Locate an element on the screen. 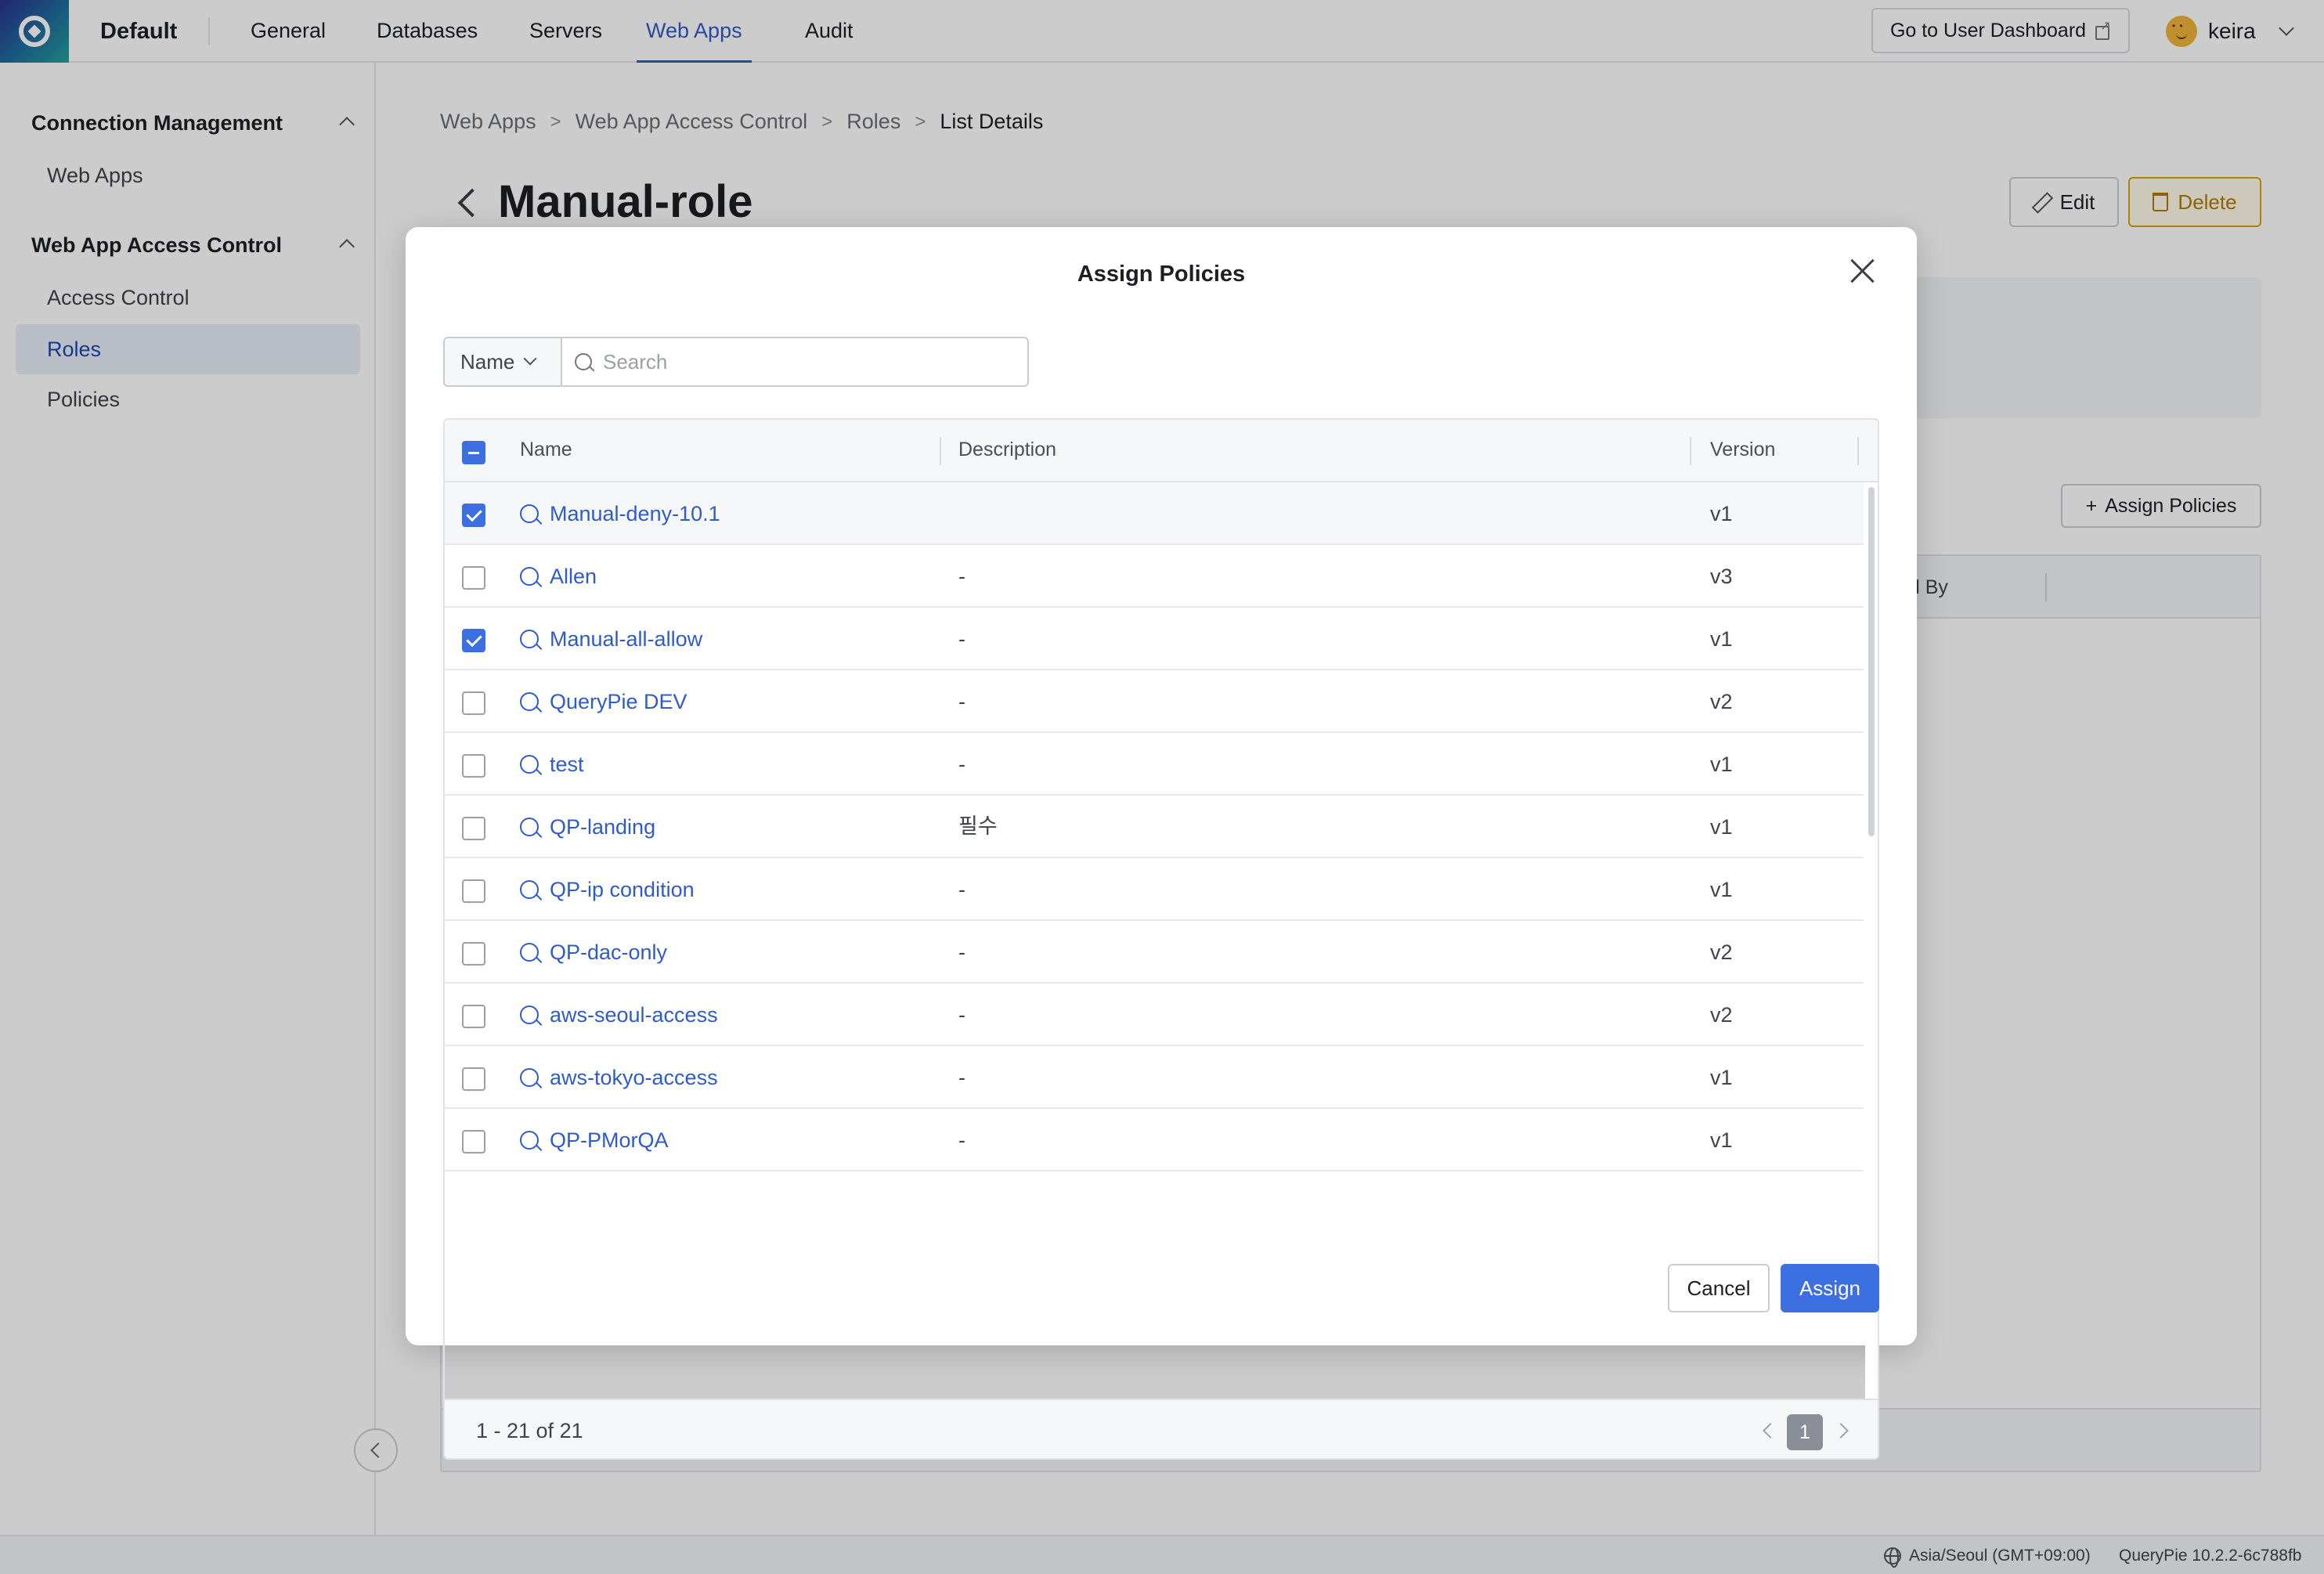  table-row: QP-PMorQA - v1 is located at coordinates (1154, 1140).